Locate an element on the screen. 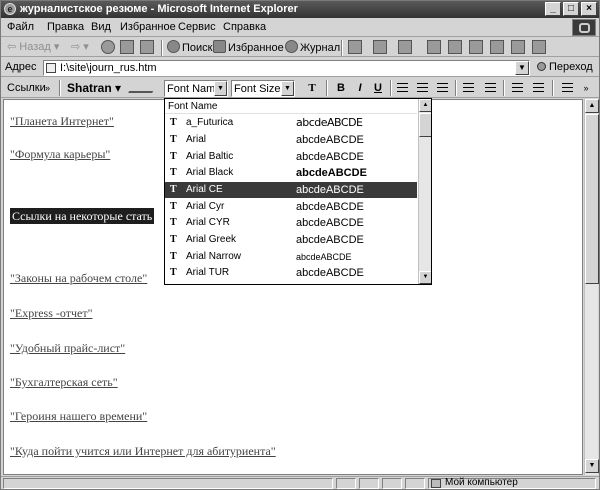 The width and height of the screenshot is (600, 490). print-icon is located at coordinates (380, 47).